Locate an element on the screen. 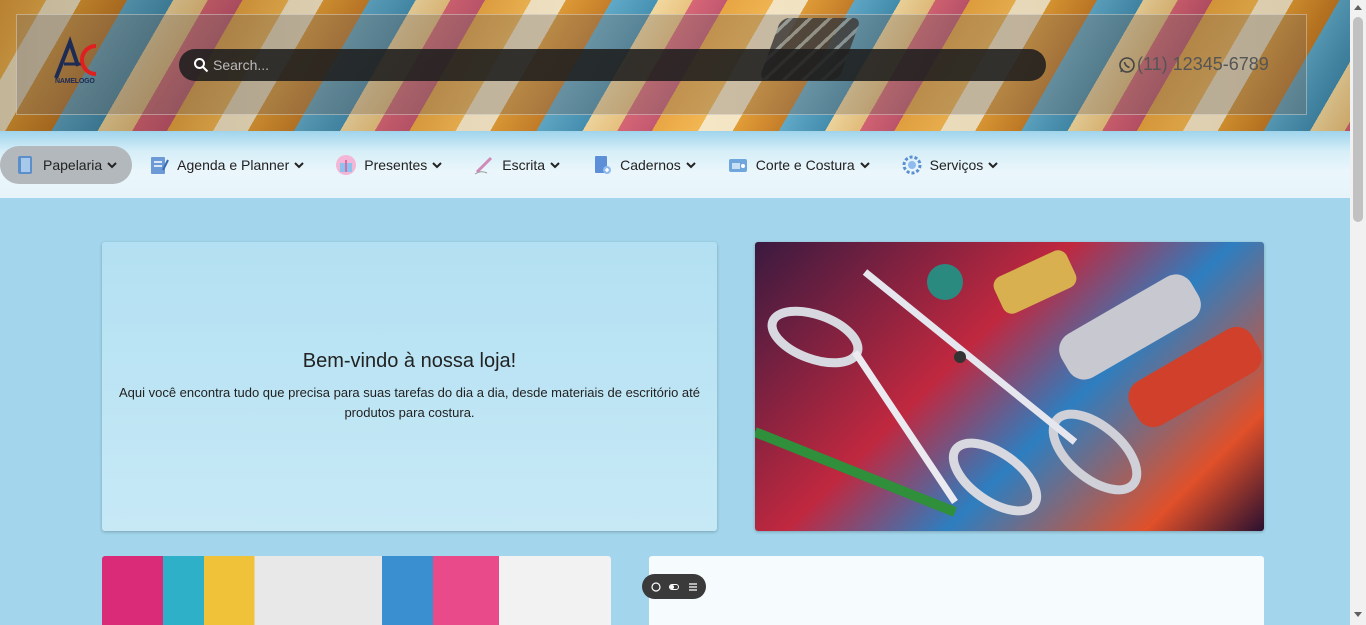 The image size is (1366, 625). planner-icon is located at coordinates (160, 165).